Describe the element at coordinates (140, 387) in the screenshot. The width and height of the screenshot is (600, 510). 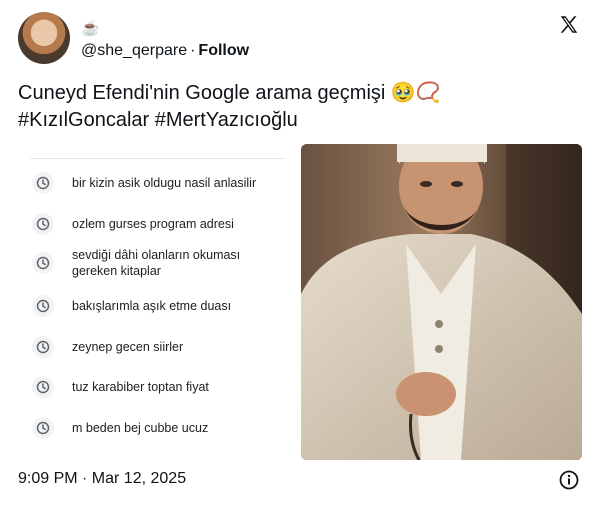
I see `history-text: tuz karabiber toptan fiyat` at that location.